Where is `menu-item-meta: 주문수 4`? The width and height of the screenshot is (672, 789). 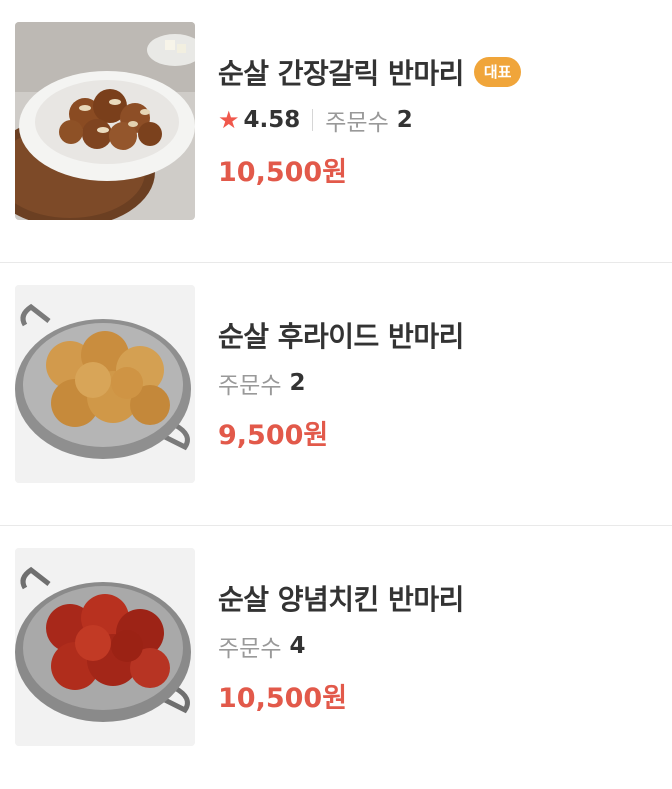
menu-item-meta: 주문수 4 is located at coordinates (440, 646).